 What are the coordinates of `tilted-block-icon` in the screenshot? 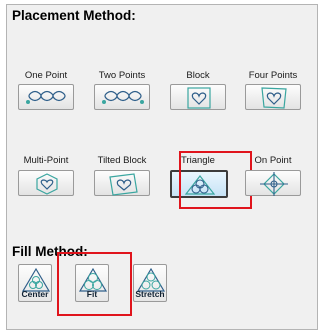 It's located at (123, 184).